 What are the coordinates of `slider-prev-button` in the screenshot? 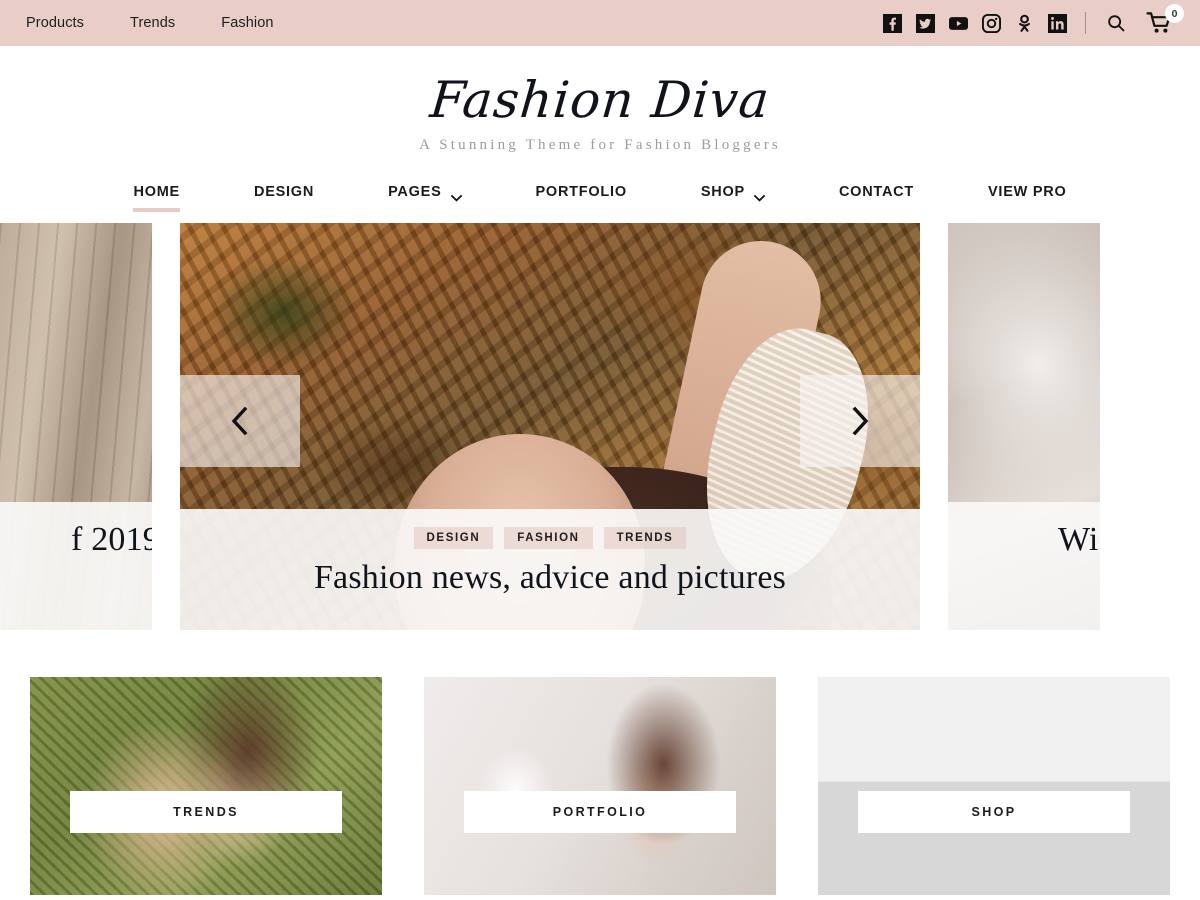 It's located at (240, 420).